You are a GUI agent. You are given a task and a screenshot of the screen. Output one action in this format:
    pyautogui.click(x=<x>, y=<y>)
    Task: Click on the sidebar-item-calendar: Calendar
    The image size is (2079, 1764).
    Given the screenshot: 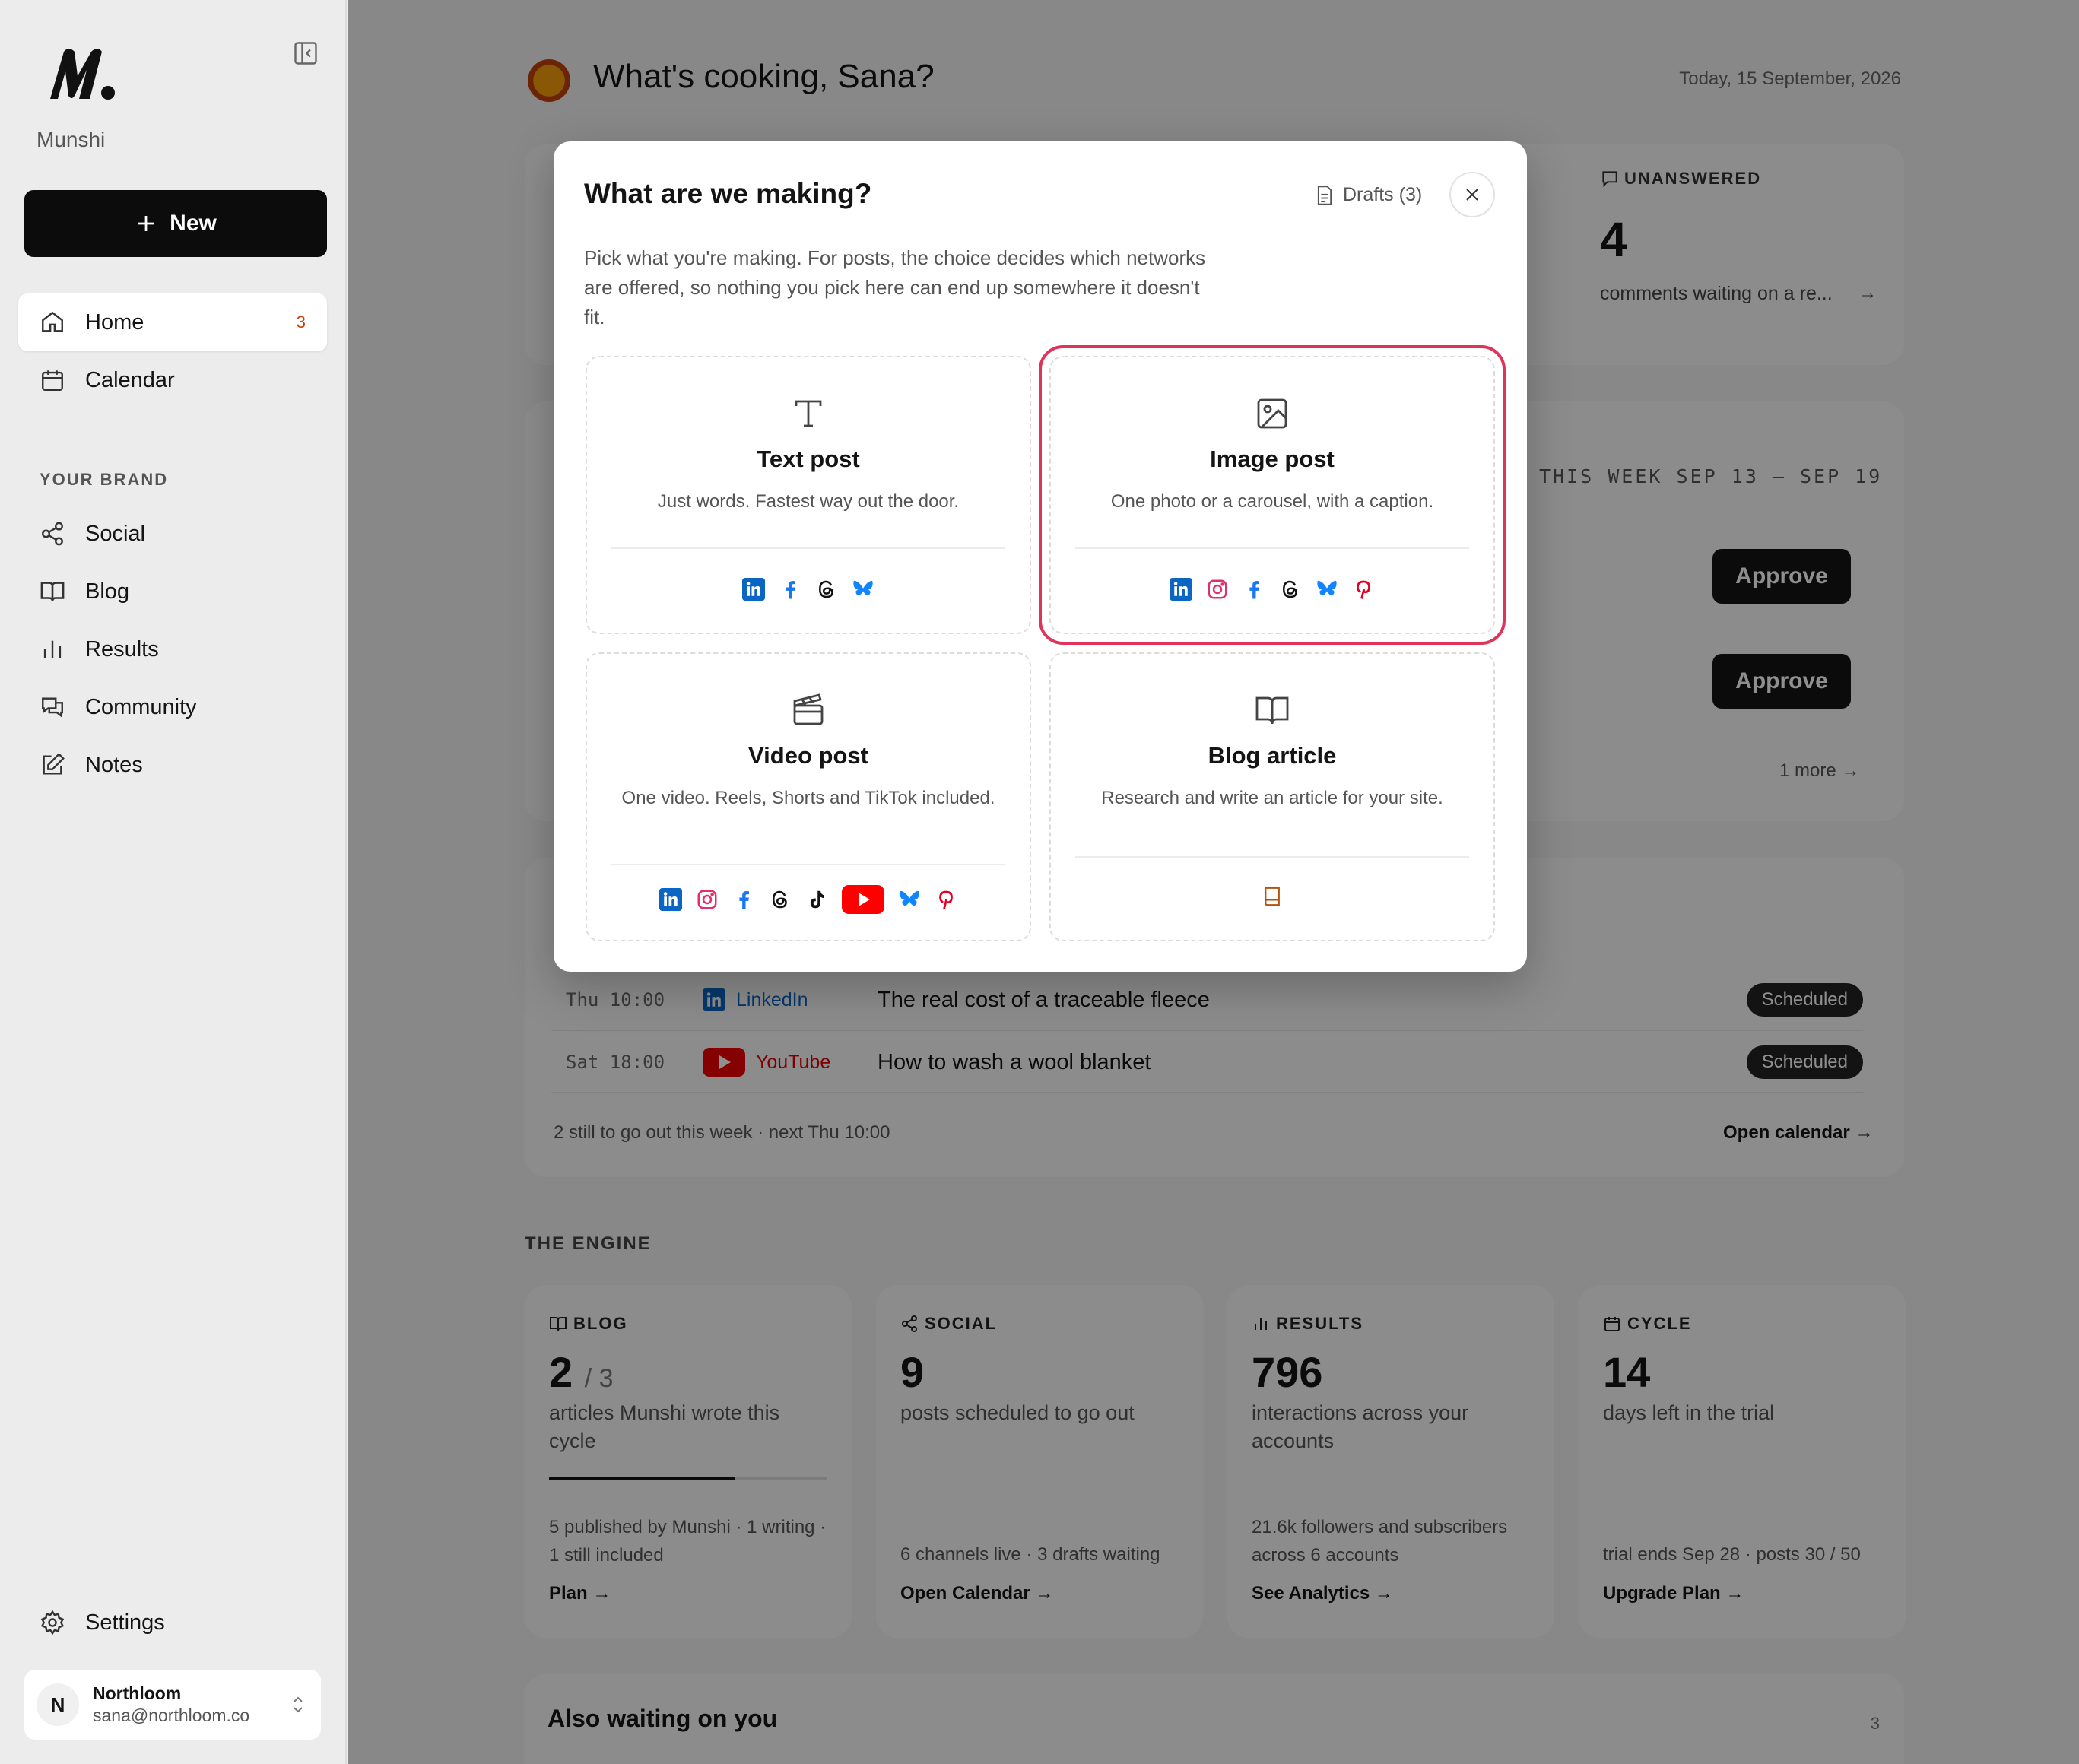 What is the action you would take?
    pyautogui.click(x=172, y=380)
    